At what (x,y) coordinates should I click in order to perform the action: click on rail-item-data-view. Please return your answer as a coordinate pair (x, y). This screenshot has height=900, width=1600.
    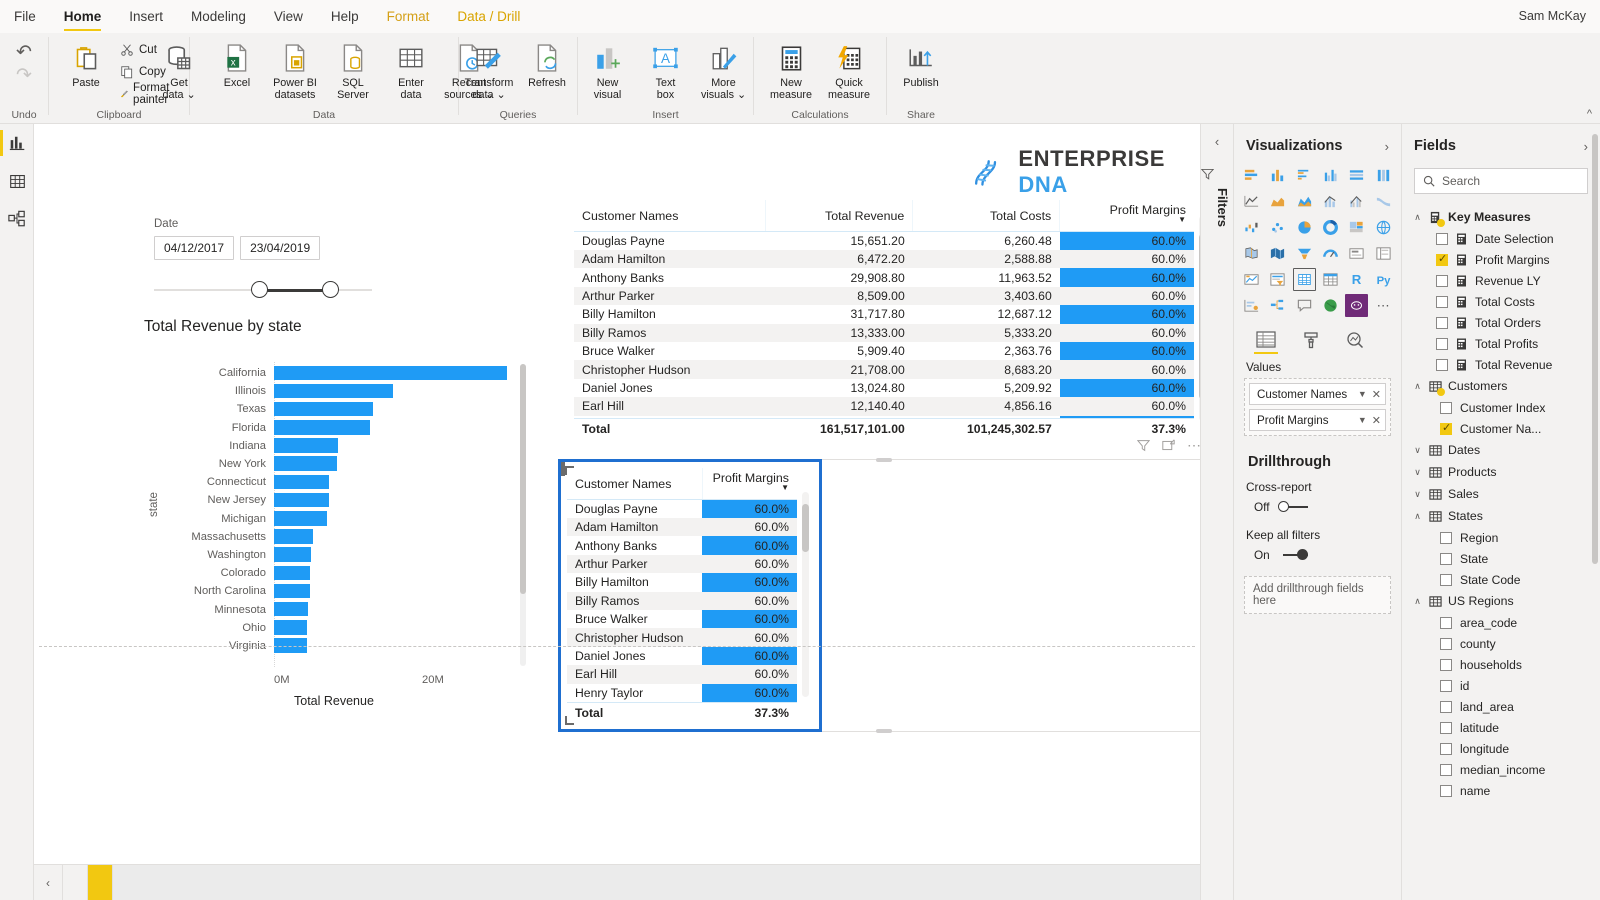
    Looking at the image, I should click on (17, 181).